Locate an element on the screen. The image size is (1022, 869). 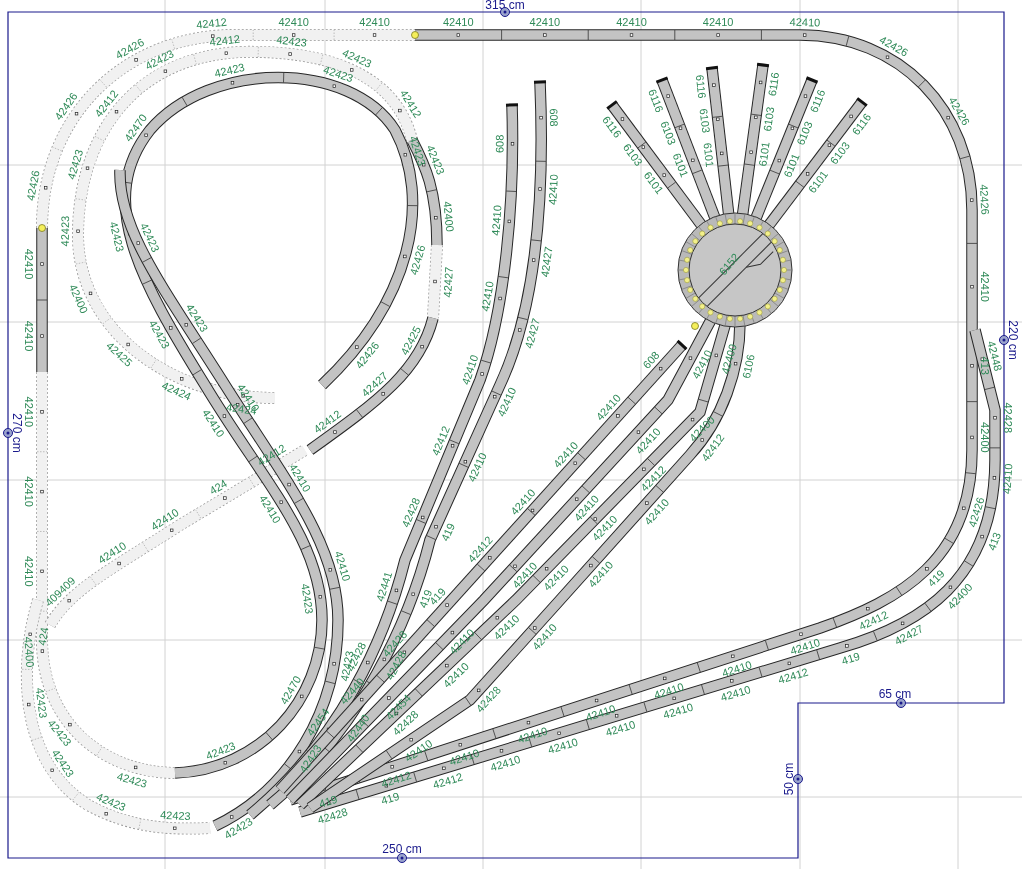
part-number-label: 413 is located at coordinates (985, 365).